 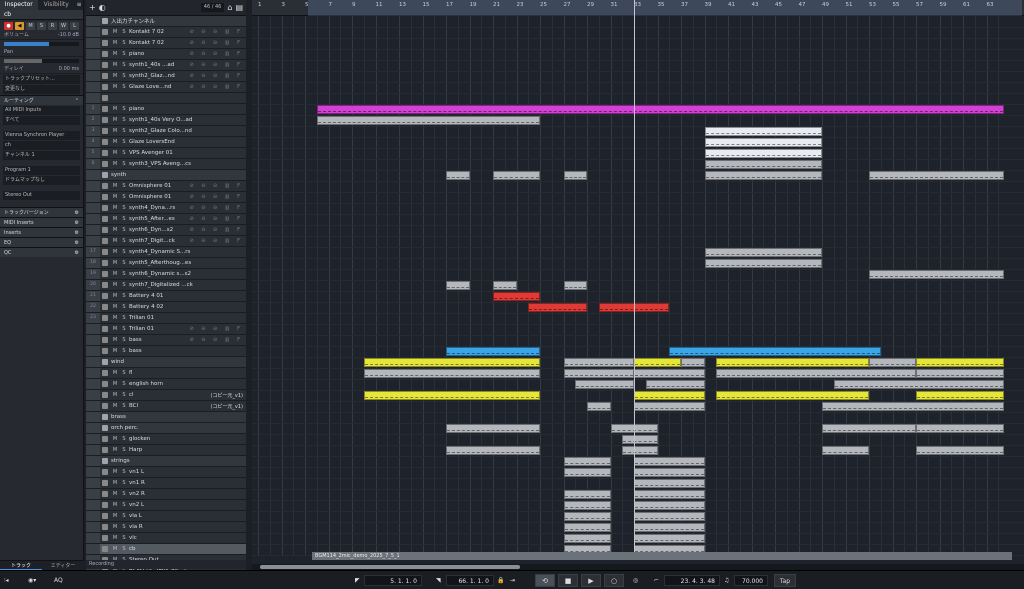 What do you see at coordinates (662, 556) in the screenshot?
I see `audio-event-bgm: BGM114_2mic_demo_2025_7_5_1` at bounding box center [662, 556].